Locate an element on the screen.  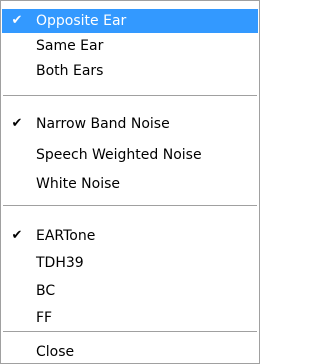
menu-item-white-noise: White Noise is located at coordinates (130, 184).